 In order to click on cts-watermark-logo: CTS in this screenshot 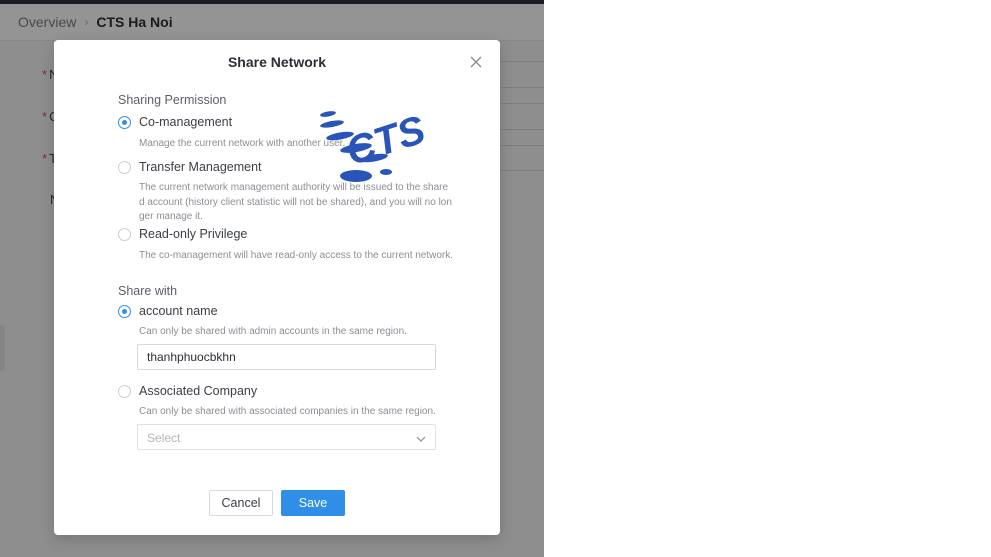, I will do `click(391, 143)`.